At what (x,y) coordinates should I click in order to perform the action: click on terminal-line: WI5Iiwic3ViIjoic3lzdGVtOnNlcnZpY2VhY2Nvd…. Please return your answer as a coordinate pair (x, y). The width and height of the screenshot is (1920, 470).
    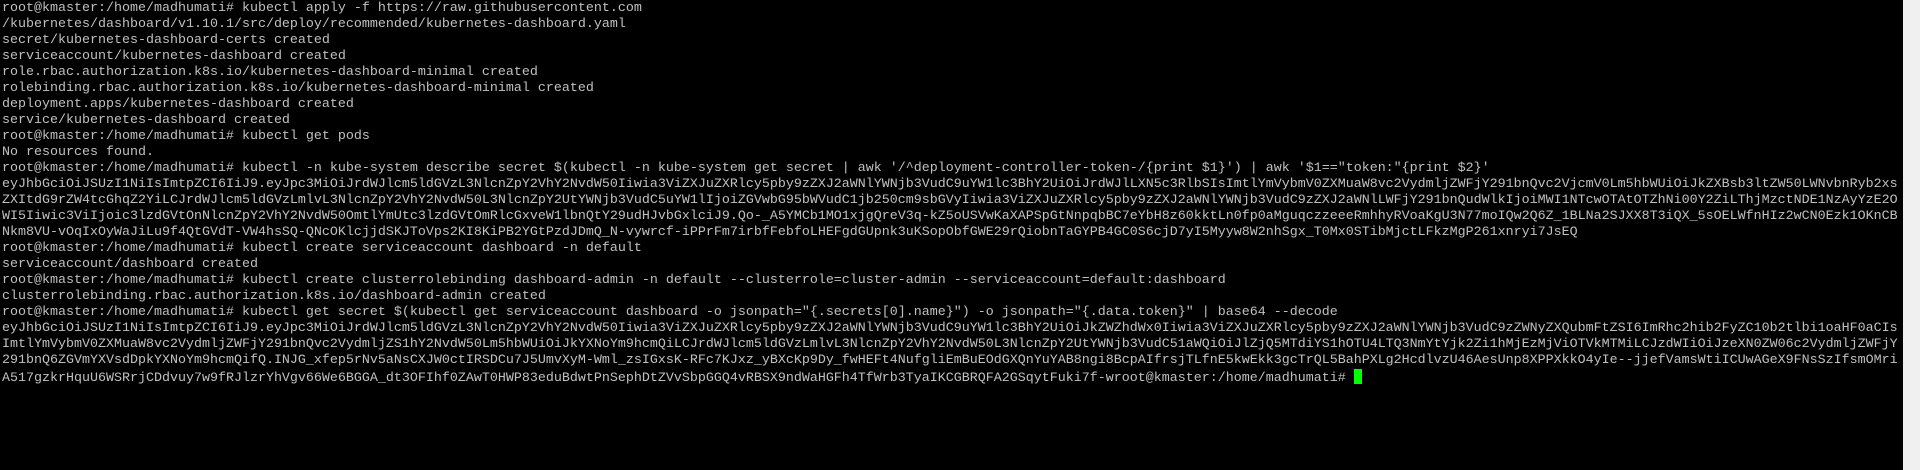
    Looking at the image, I should click on (950, 216).